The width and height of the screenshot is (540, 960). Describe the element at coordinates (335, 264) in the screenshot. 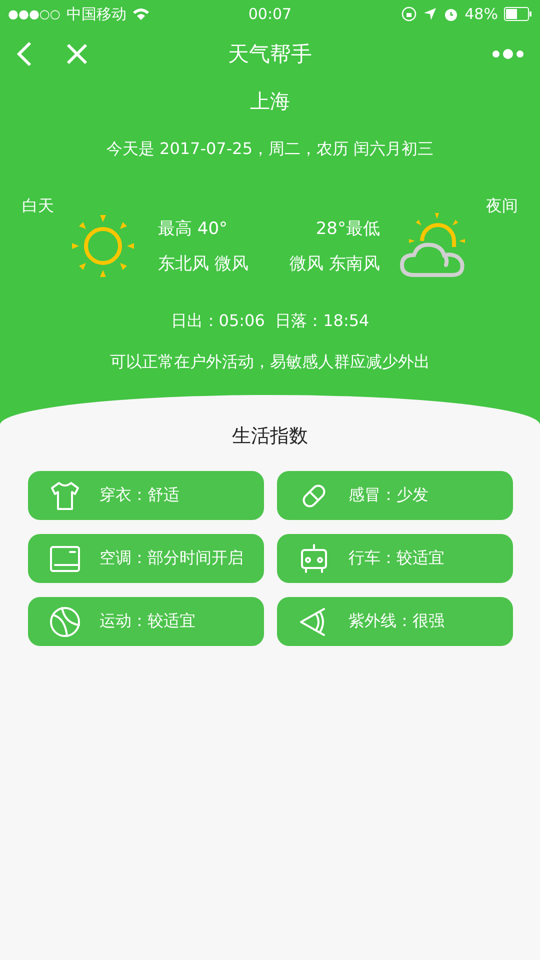

I see `night-wind: 微风 东南风` at that location.